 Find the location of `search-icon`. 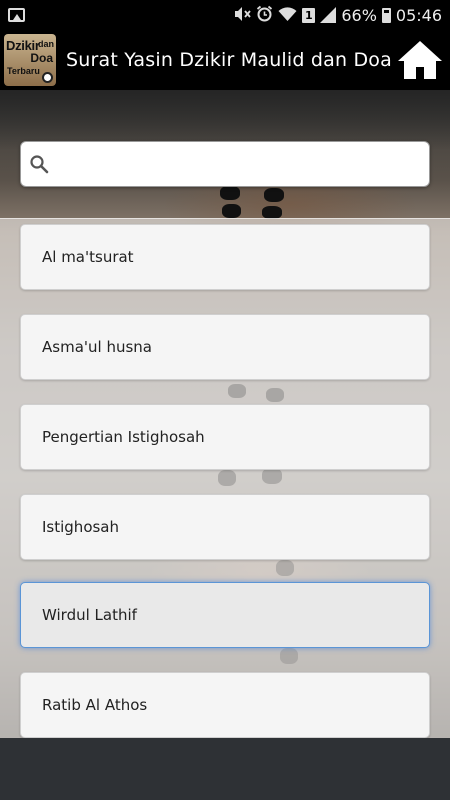

search-icon is located at coordinates (39, 164).